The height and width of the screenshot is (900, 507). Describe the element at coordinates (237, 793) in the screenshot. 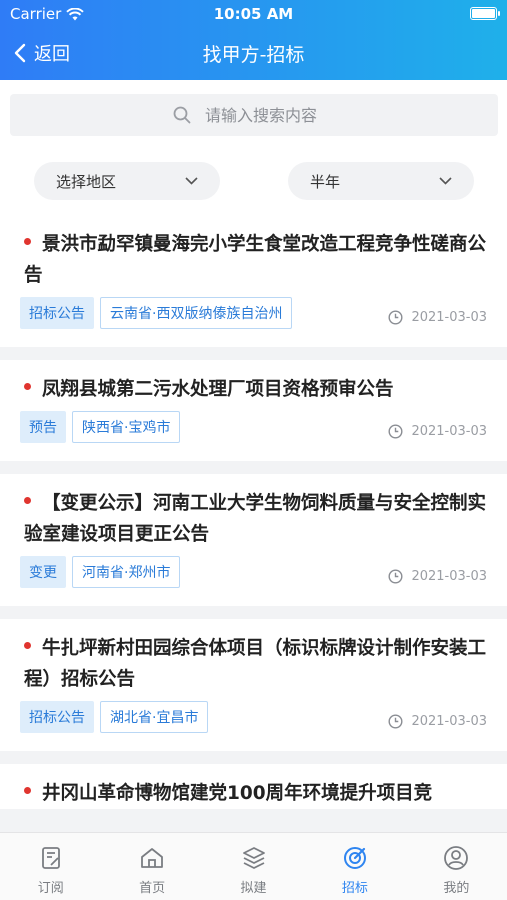

I see `item-title: 井冈山革命博物馆建党100周年环境提升项目竞` at that location.